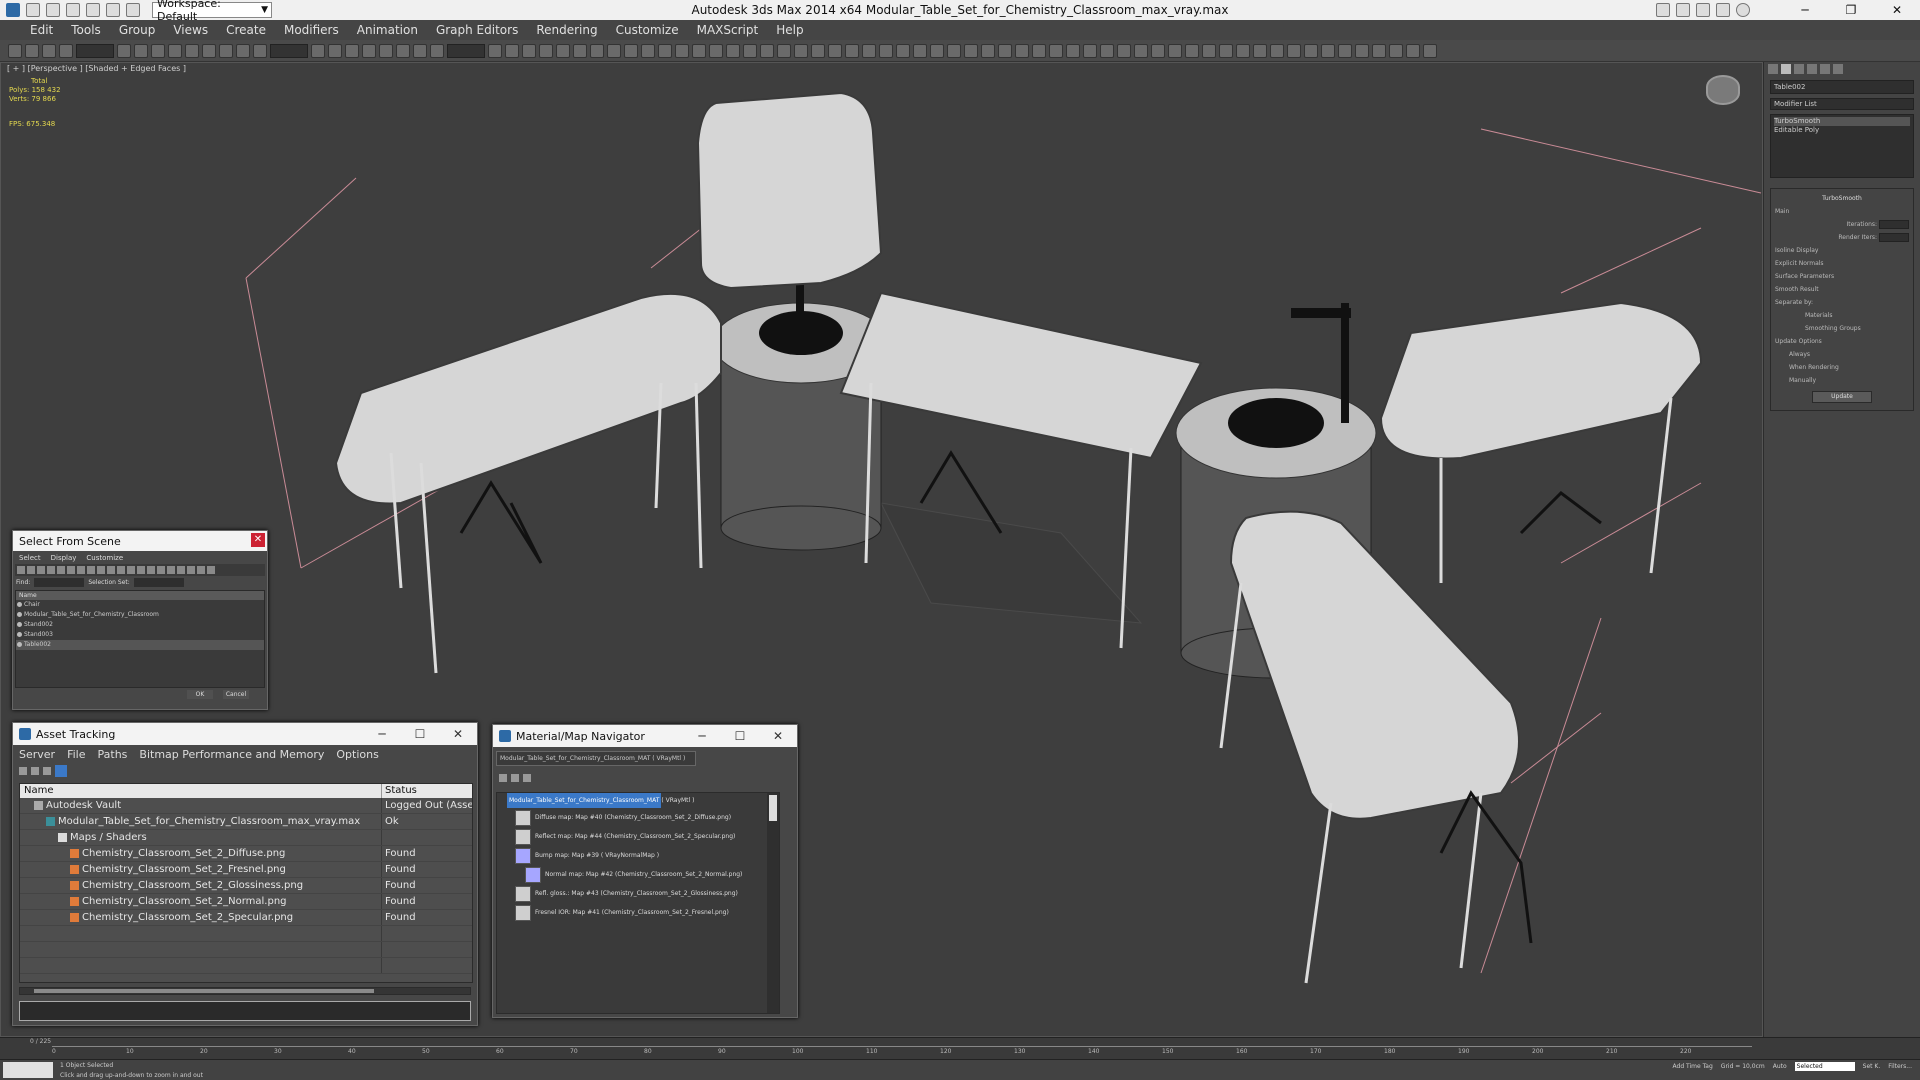 The height and width of the screenshot is (1080, 1920). What do you see at coordinates (40, 1041) in the screenshot?
I see `frame-counter: 0 / 225` at bounding box center [40, 1041].